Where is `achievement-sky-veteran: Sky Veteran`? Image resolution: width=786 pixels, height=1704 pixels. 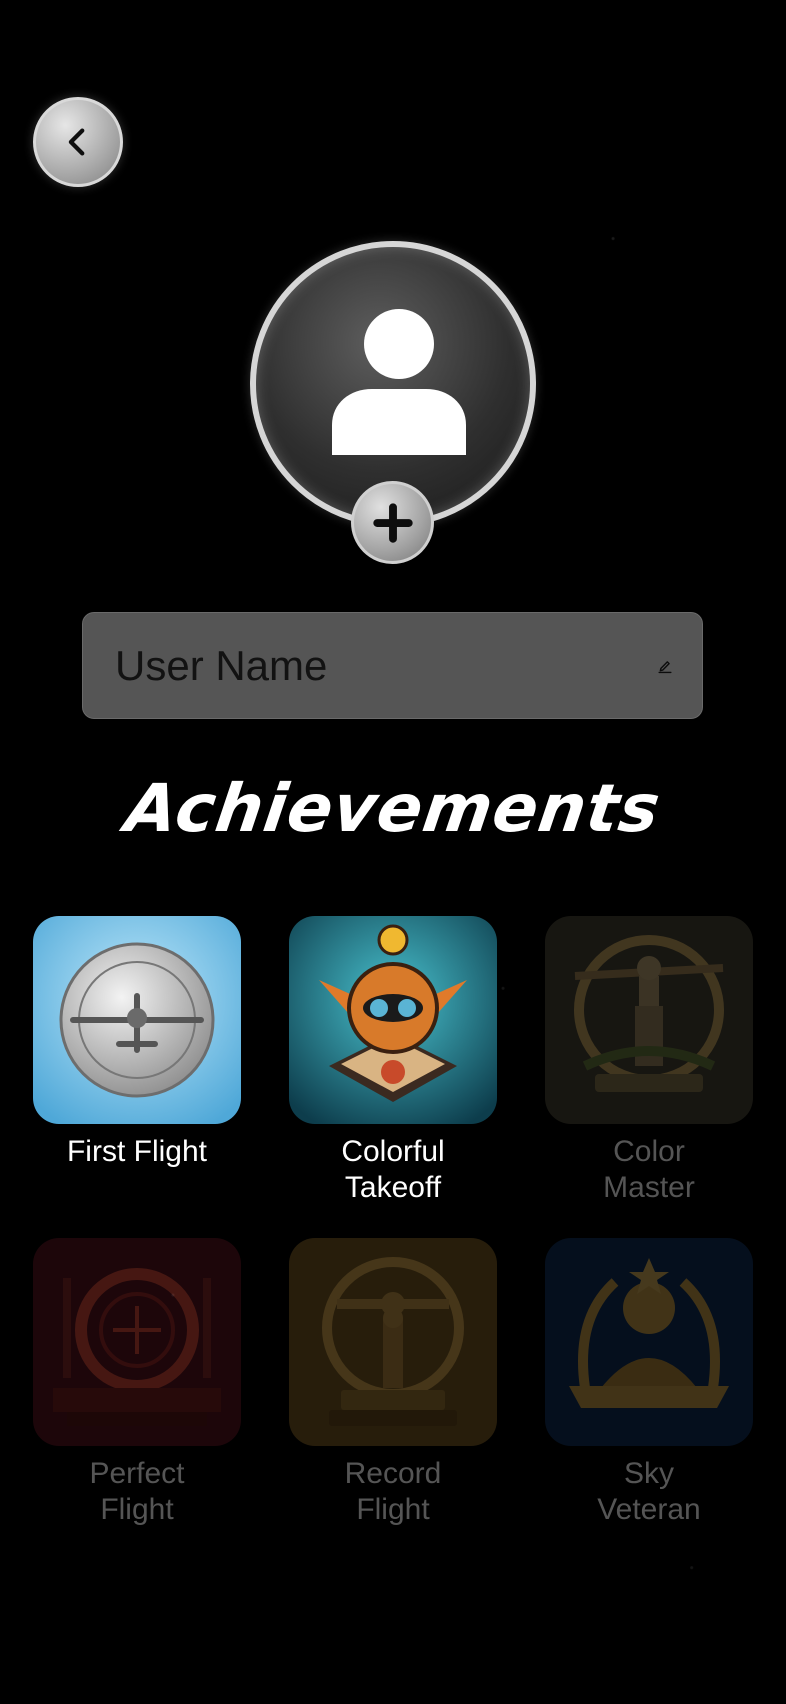
achievement-sky-veteran: Sky Veteran is located at coordinates (649, 1383).